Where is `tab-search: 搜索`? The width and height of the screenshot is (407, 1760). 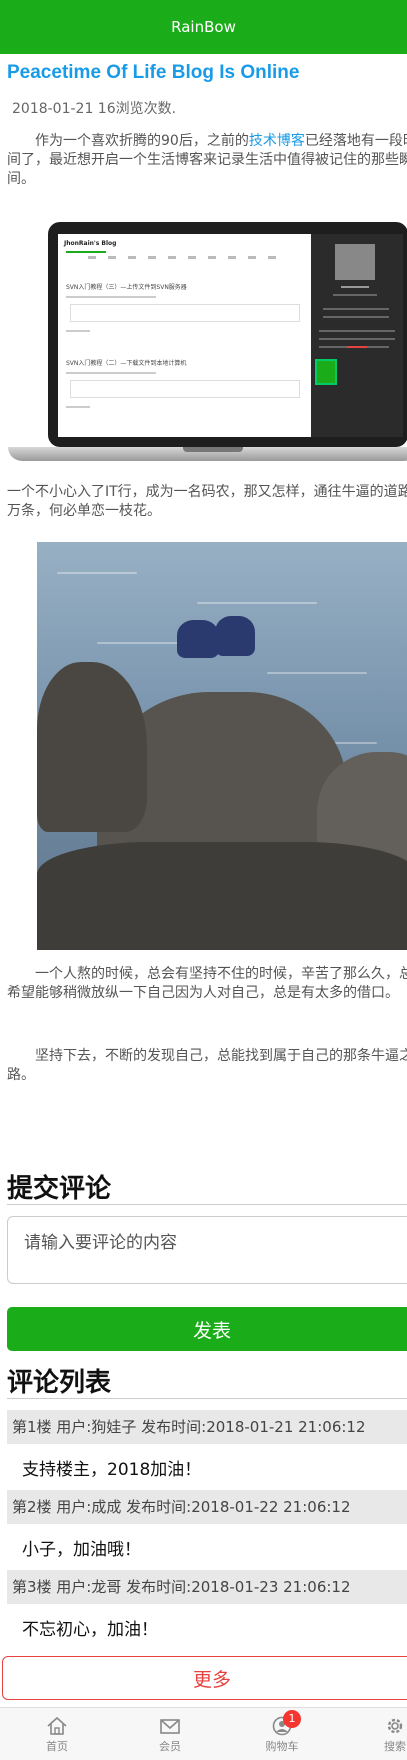
tab-search: 搜索 is located at coordinates (381, 1734).